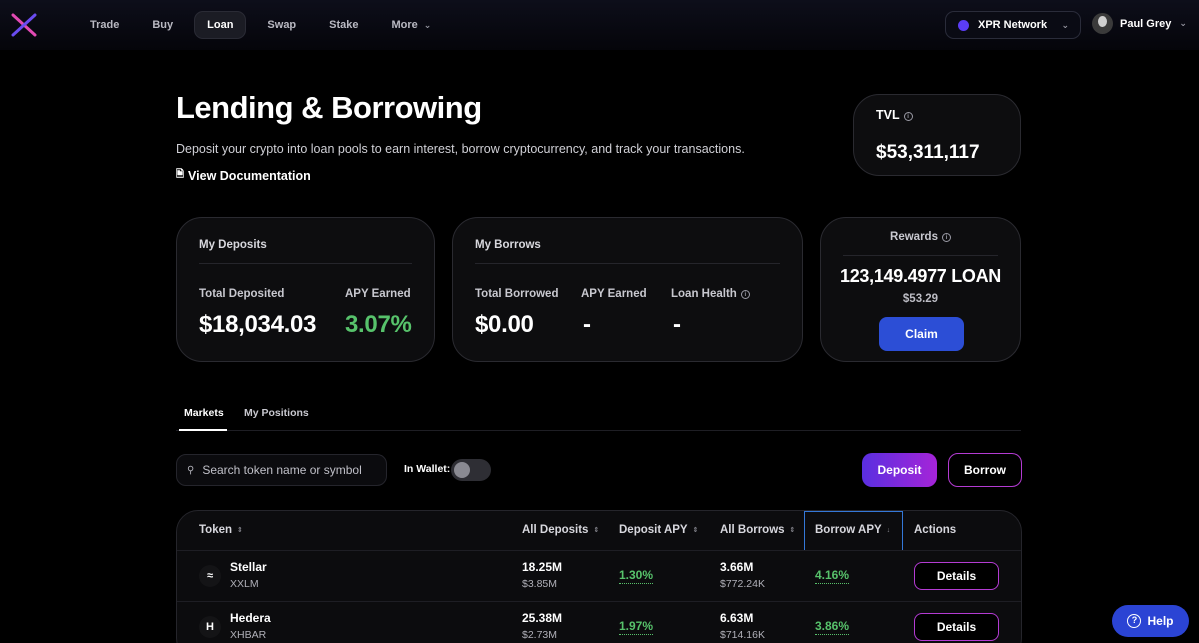  I want to click on borrow-button: Borrow, so click(985, 470).